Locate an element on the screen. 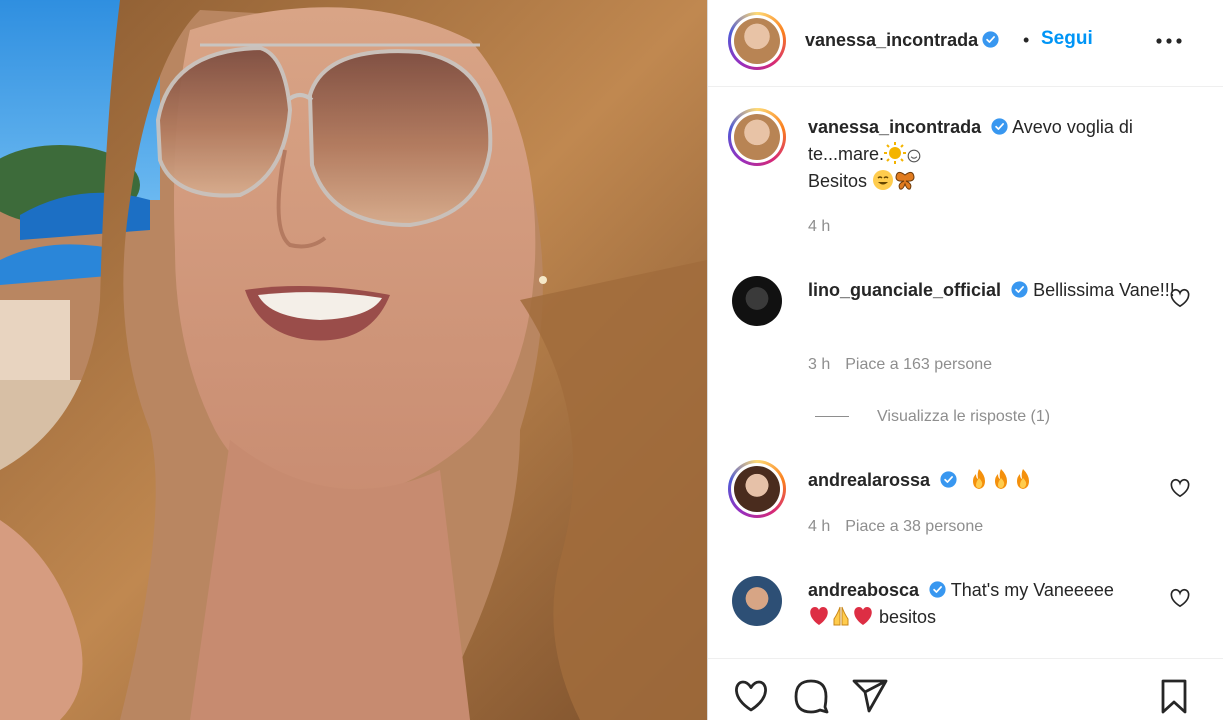 The image size is (1223, 720). action-bar is located at coordinates (965, 689).